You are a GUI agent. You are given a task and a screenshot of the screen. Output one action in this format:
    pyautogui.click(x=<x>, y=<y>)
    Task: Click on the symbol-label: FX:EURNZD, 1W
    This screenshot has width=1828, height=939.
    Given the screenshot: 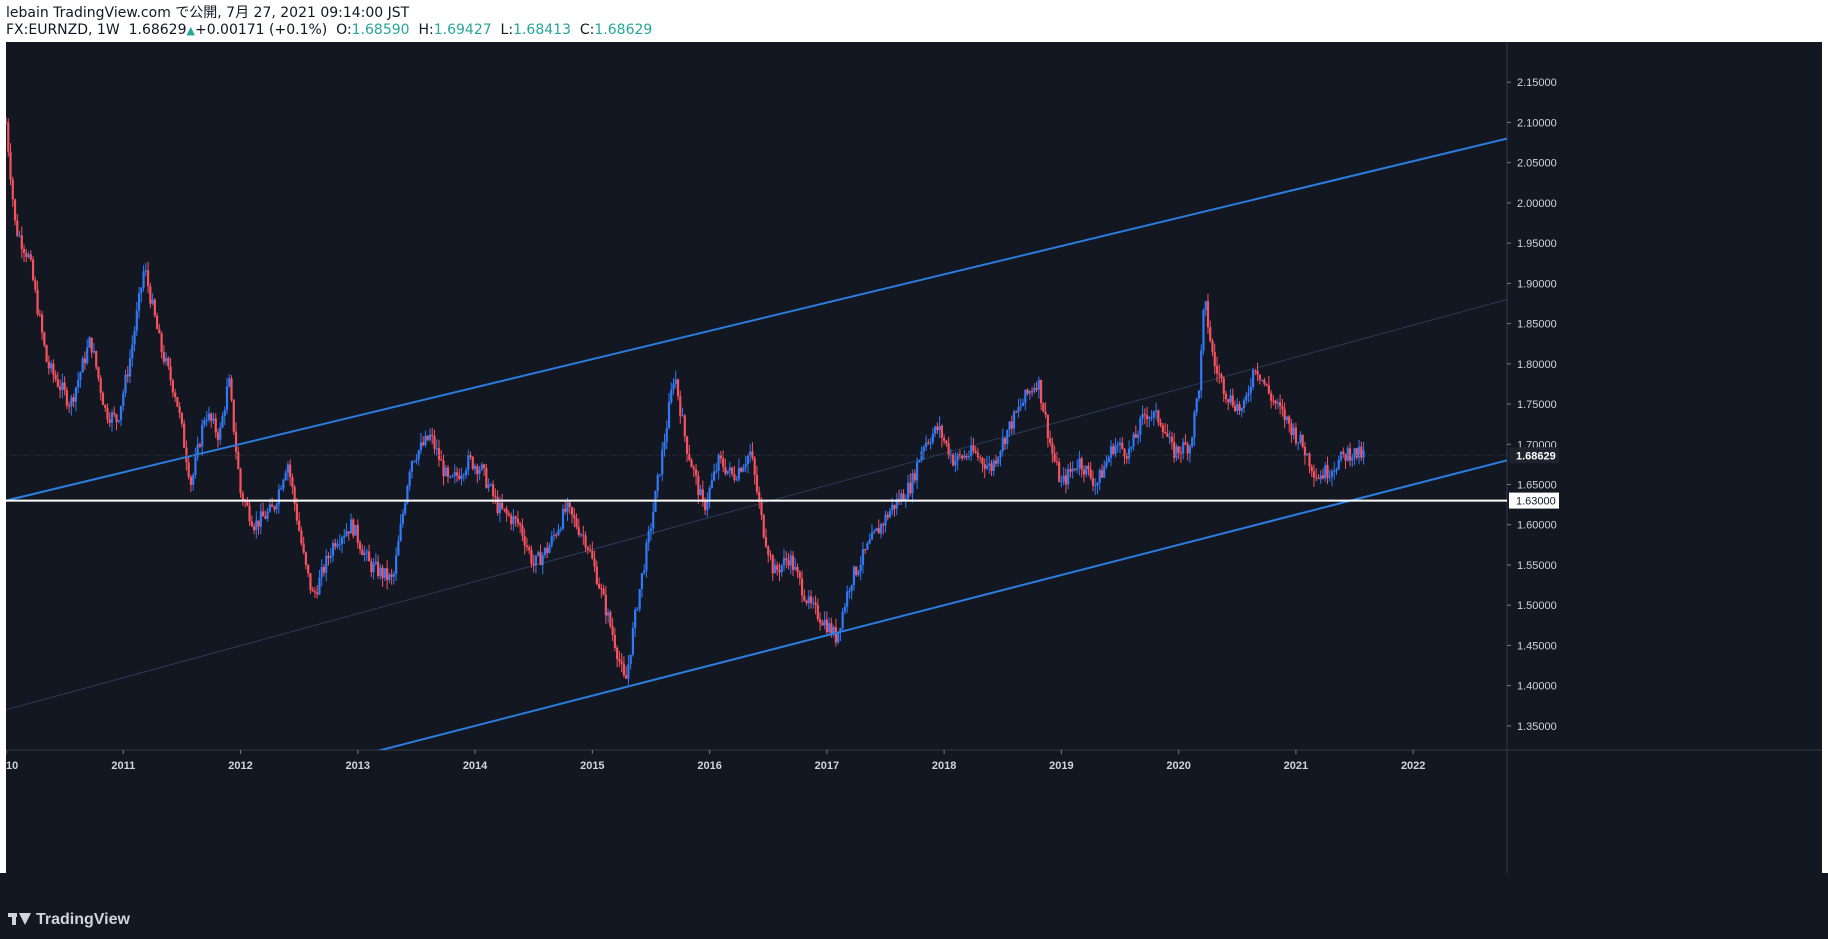 What is the action you would take?
    pyautogui.click(x=63, y=30)
    